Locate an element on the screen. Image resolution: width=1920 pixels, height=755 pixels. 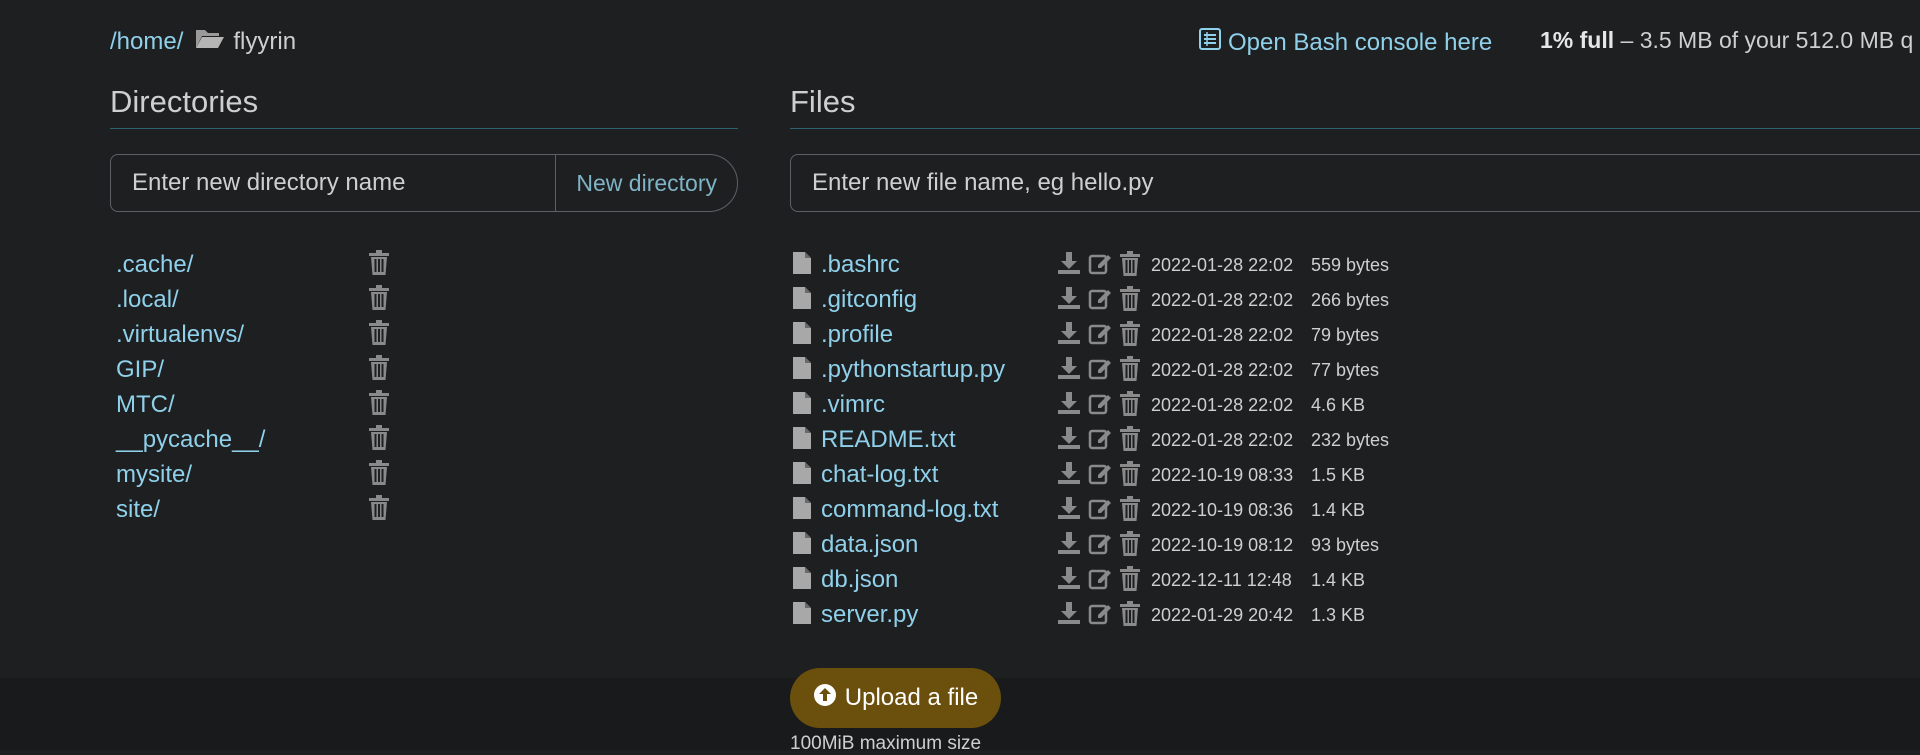
new-file-input is located at coordinates (1355, 183).